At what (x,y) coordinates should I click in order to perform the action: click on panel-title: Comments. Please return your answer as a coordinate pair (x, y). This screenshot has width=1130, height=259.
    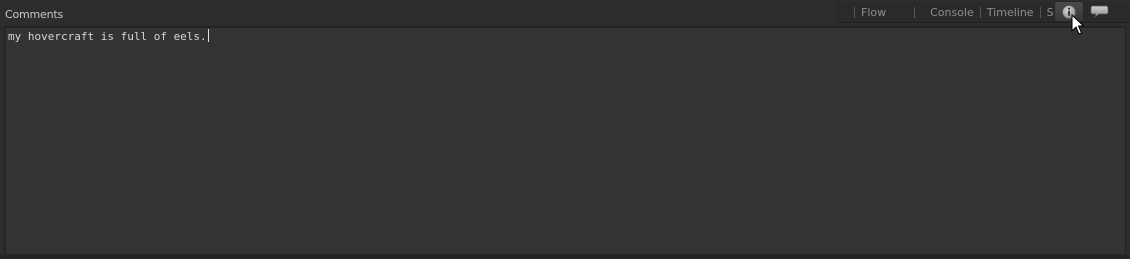
    Looking at the image, I should click on (34, 14).